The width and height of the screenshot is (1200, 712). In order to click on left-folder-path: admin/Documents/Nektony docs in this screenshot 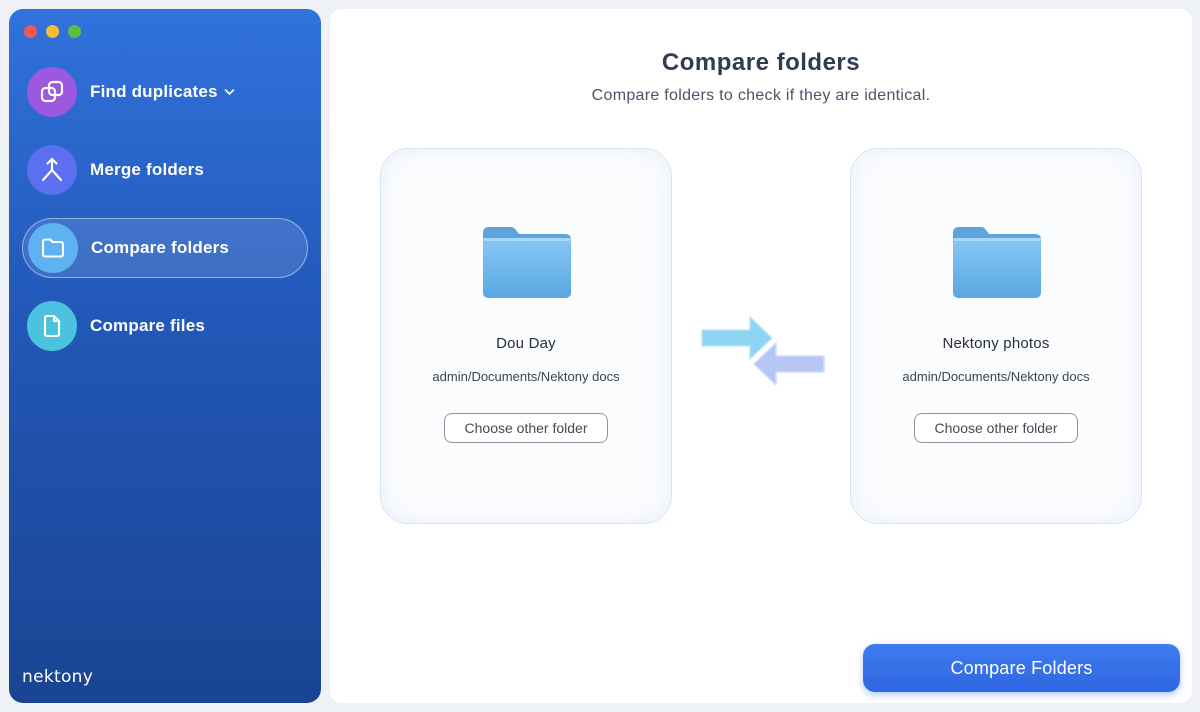, I will do `click(526, 376)`.